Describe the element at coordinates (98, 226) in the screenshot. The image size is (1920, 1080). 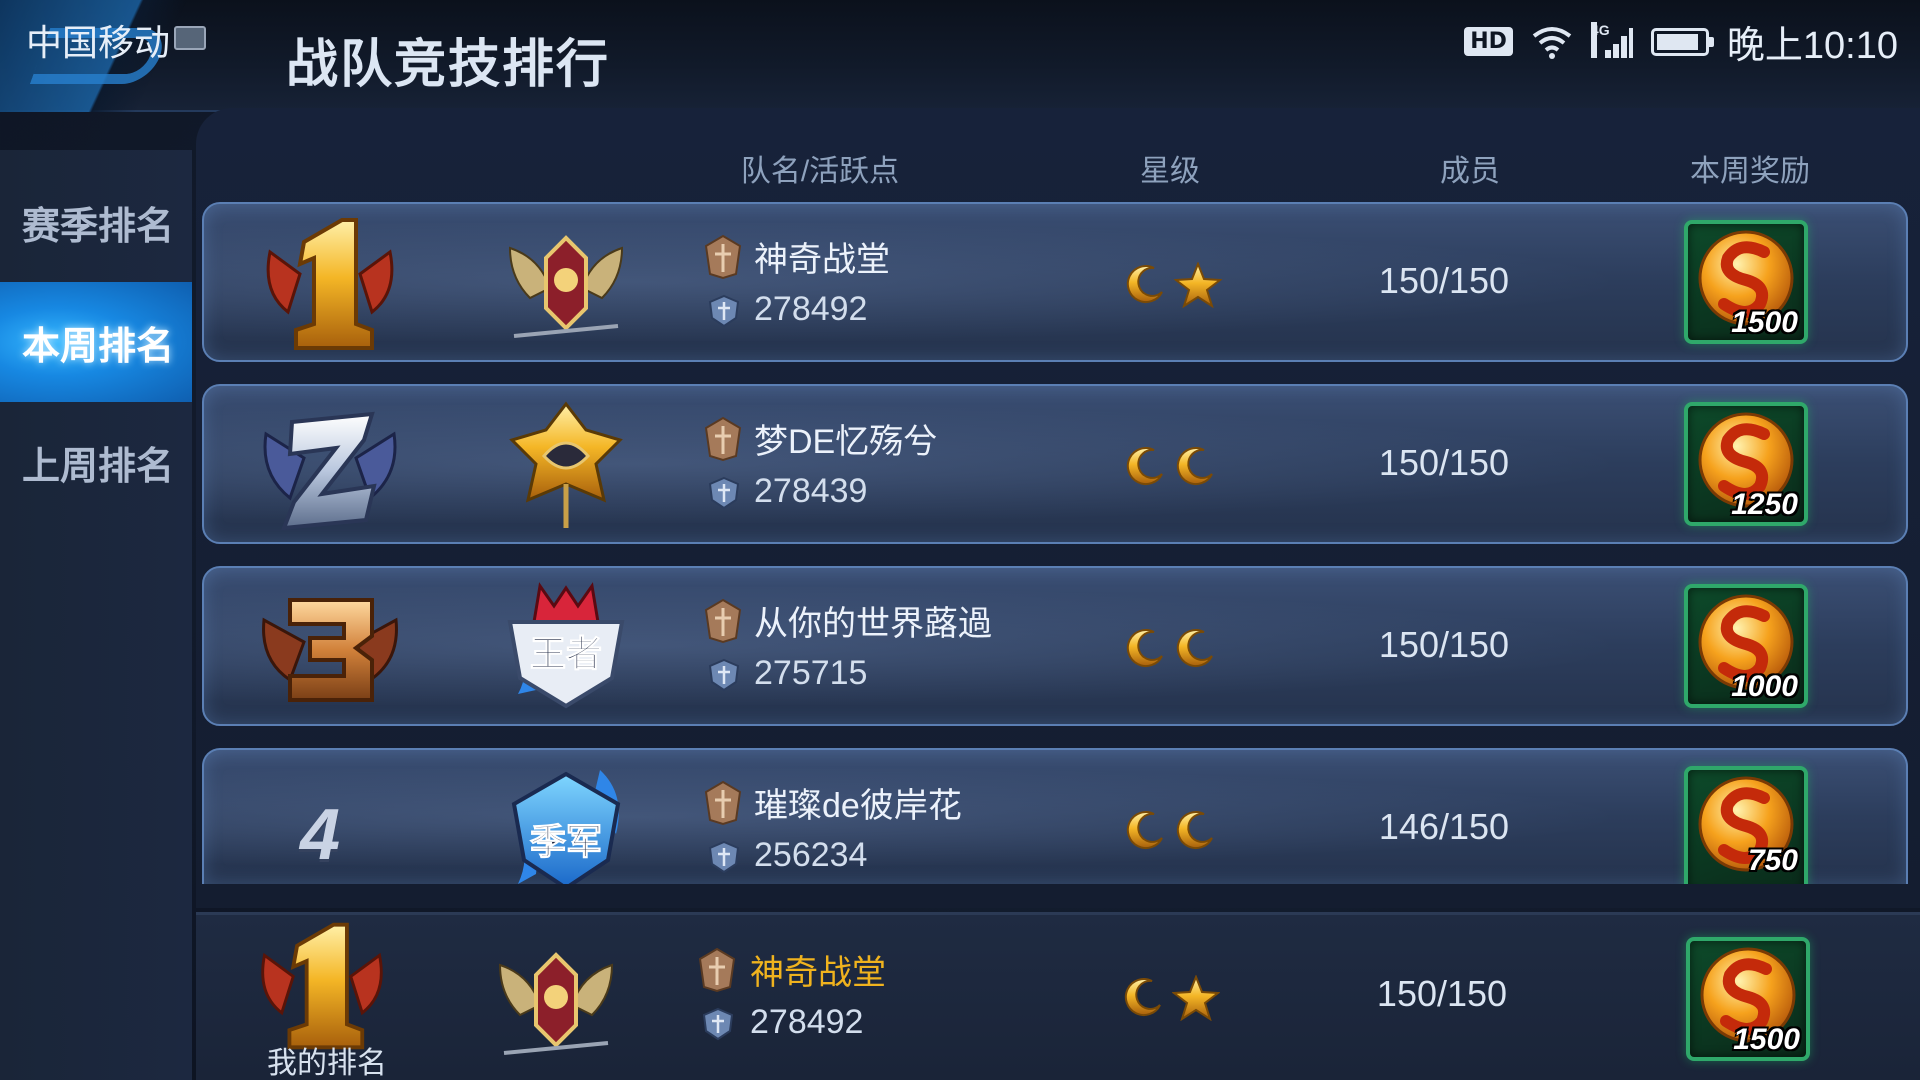
I see `tab-label: 赛季排名` at that location.